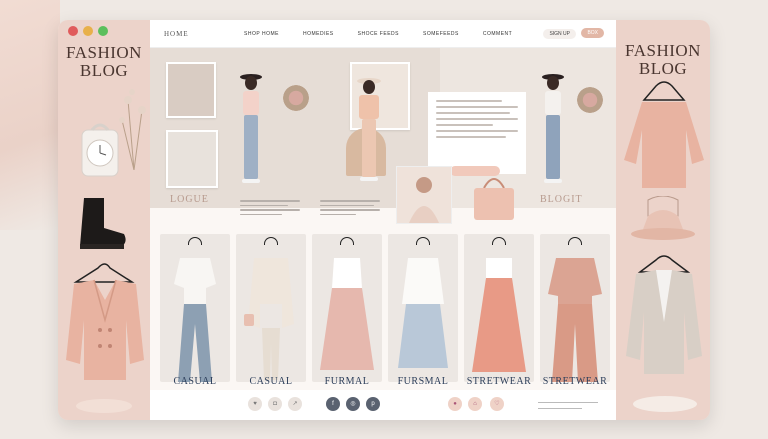  Describe the element at coordinates (664, 317) in the screenshot. I see `blazer-icon` at that location.